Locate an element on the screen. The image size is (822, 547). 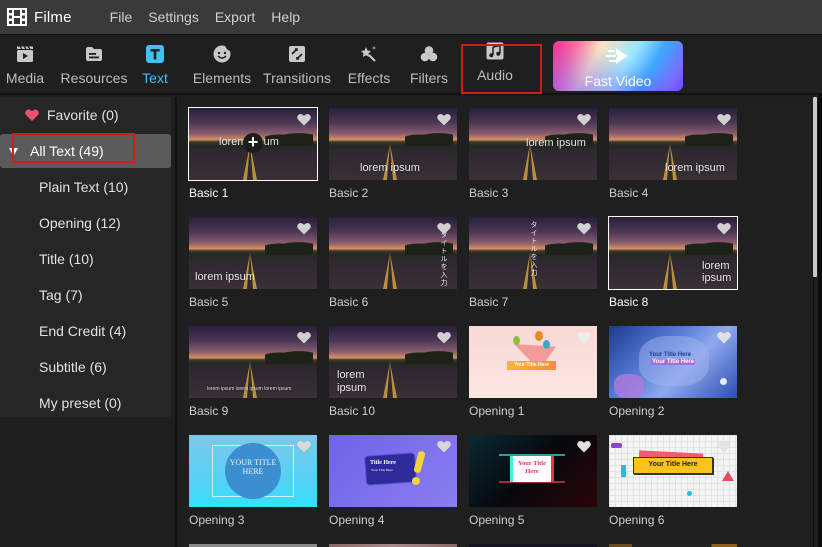
template-name: Opening 6 is located at coordinates (637, 520).